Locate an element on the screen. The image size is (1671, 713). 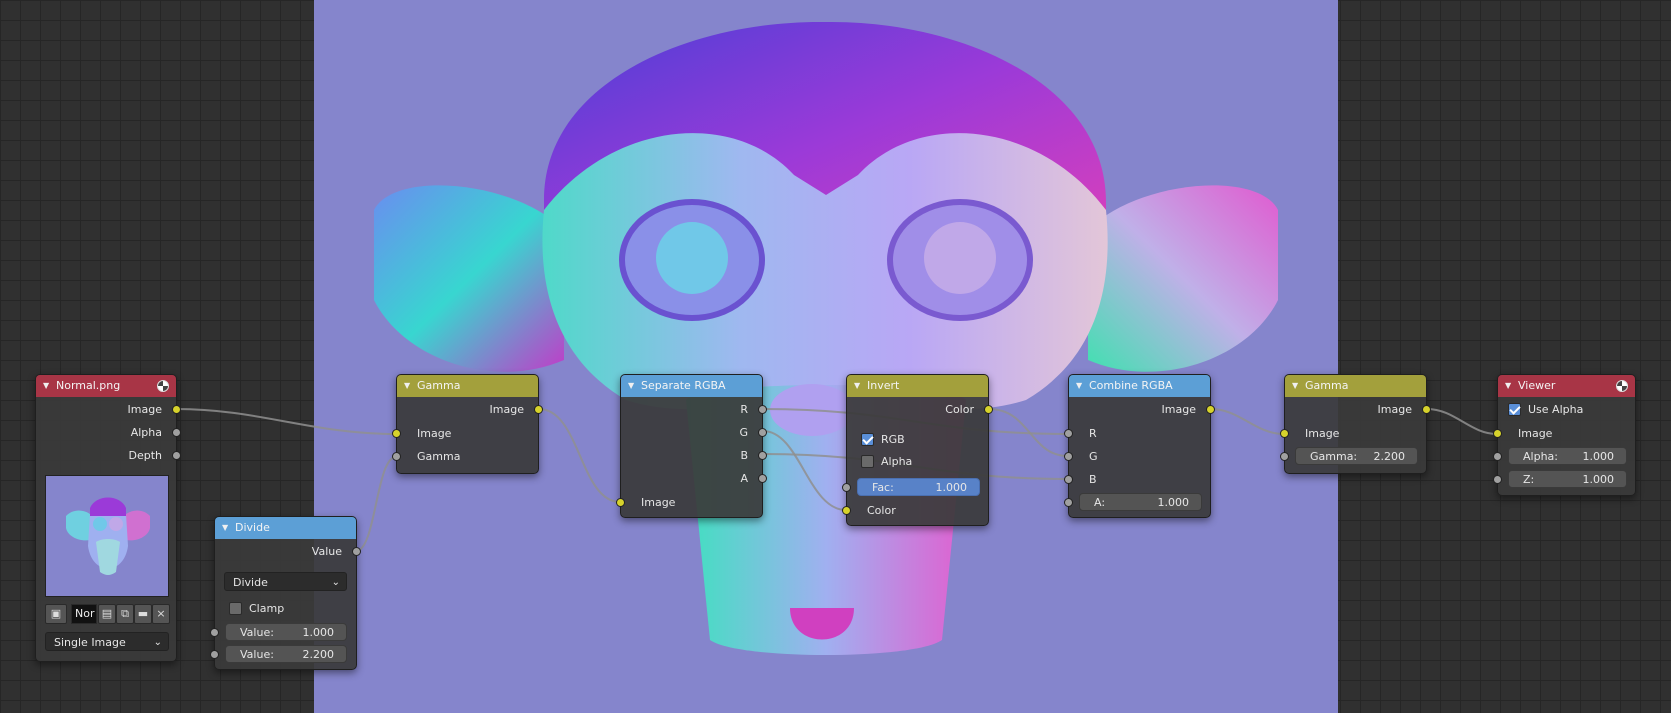
input-label-b: B is located at coordinates (1093, 479).